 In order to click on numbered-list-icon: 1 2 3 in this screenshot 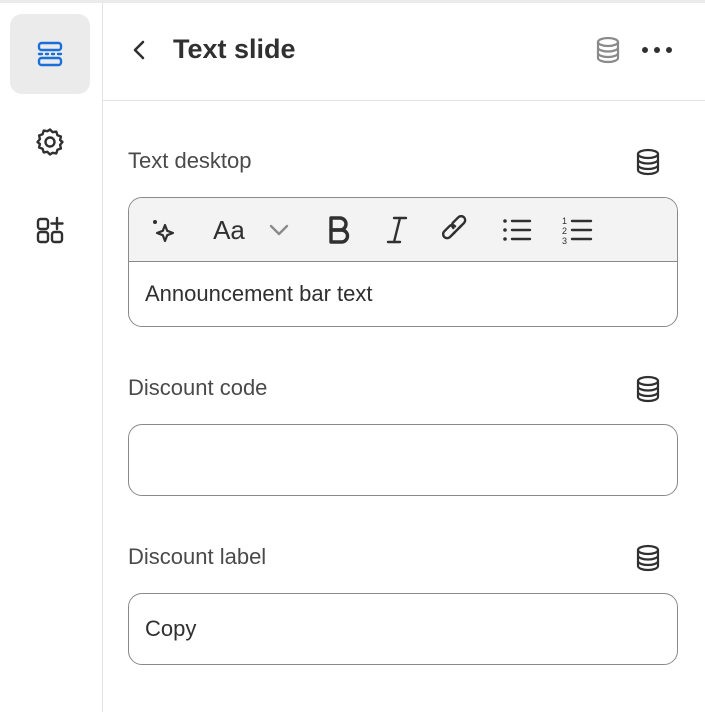, I will do `click(577, 230)`.